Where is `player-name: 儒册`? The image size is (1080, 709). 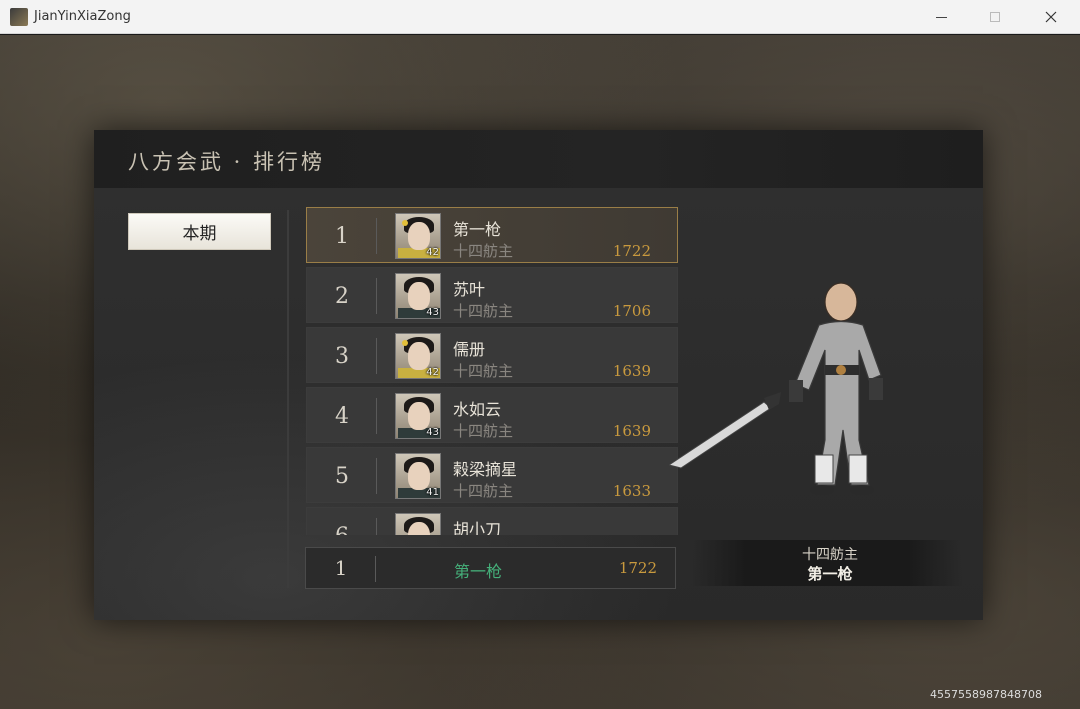 player-name: 儒册 is located at coordinates (469, 349).